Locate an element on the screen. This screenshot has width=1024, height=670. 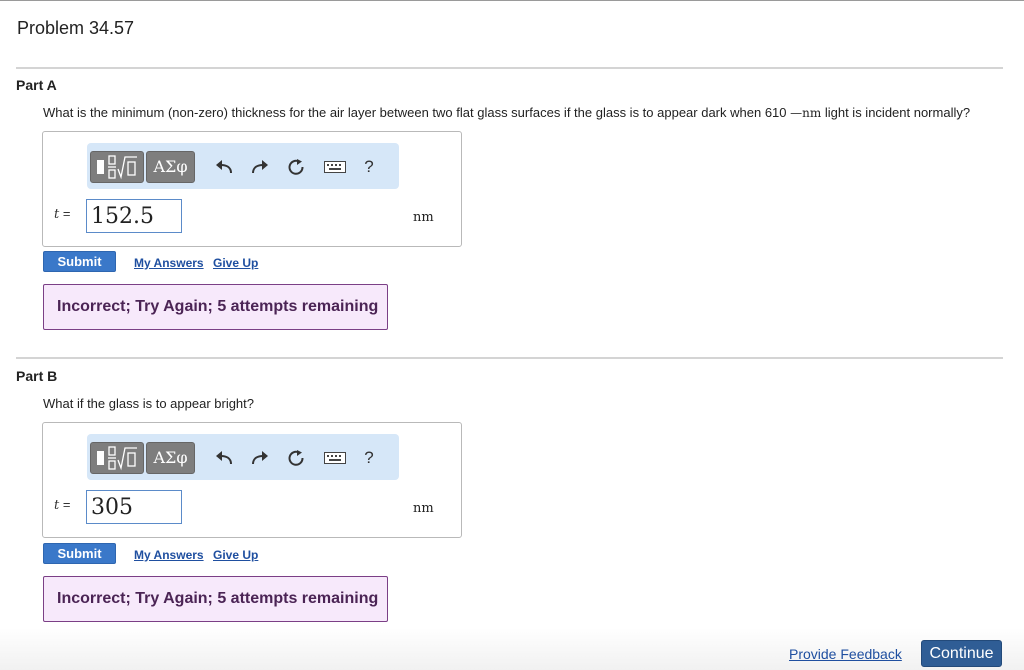
part-b-submit-button: Submit is located at coordinates (79, 553).